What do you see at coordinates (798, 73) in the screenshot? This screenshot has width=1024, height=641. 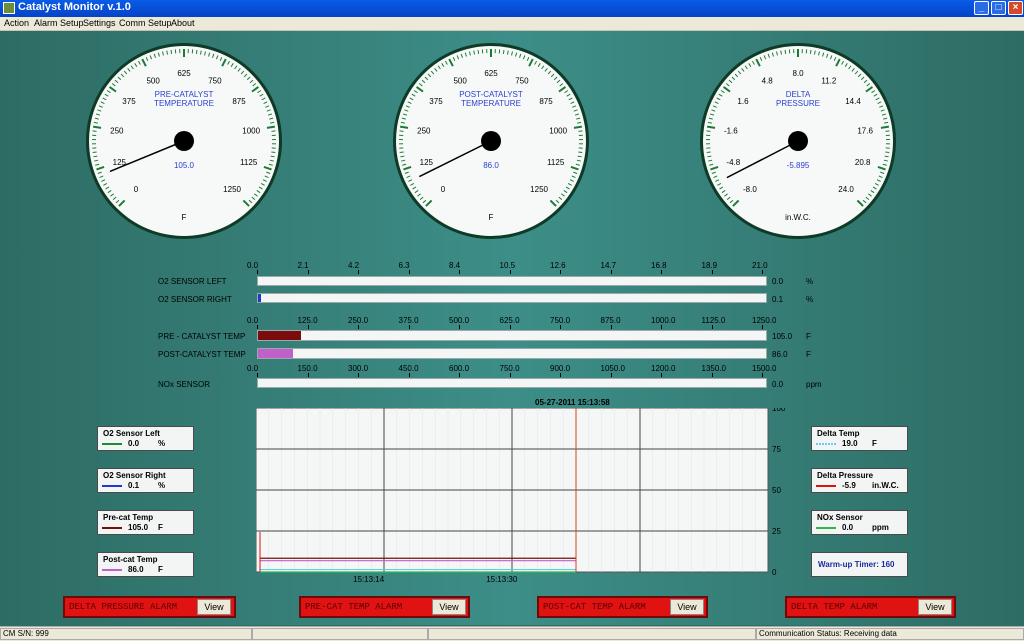 I see `gauge-tick-label: 8.0` at bounding box center [798, 73].